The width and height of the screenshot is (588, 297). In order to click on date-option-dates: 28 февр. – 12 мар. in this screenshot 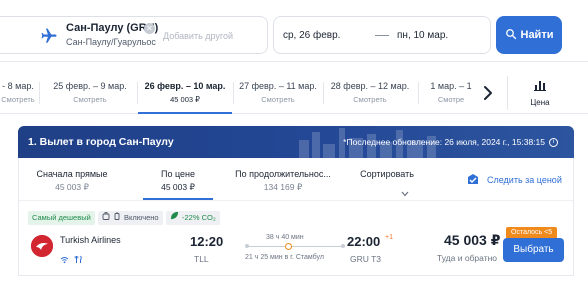, I will do `click(370, 86)`.